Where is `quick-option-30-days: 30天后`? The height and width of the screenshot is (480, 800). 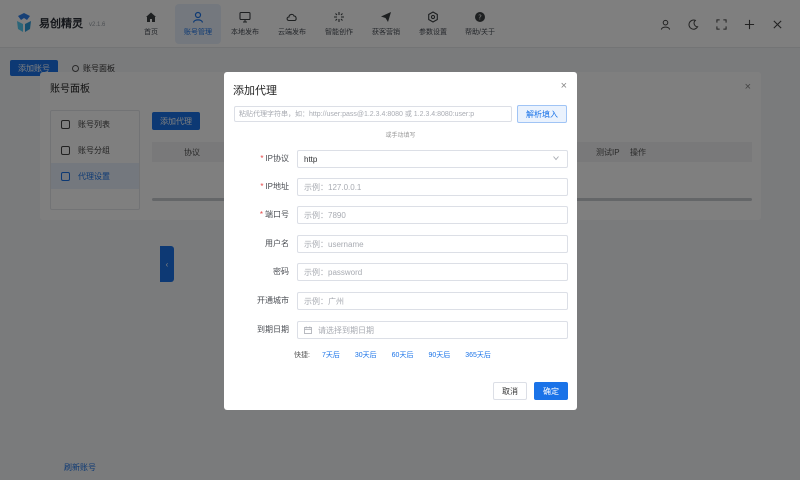 quick-option-30-days: 30天后 is located at coordinates (366, 355).